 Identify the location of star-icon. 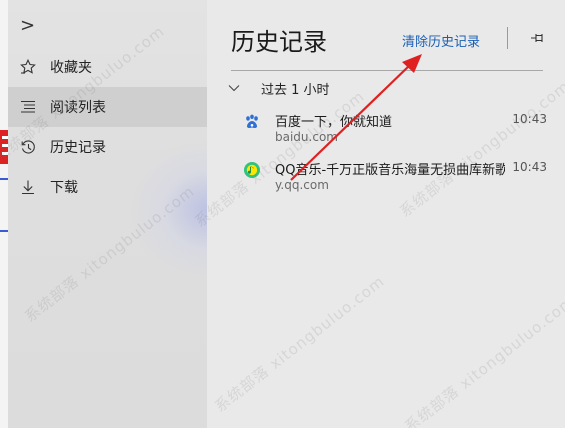
(28, 67).